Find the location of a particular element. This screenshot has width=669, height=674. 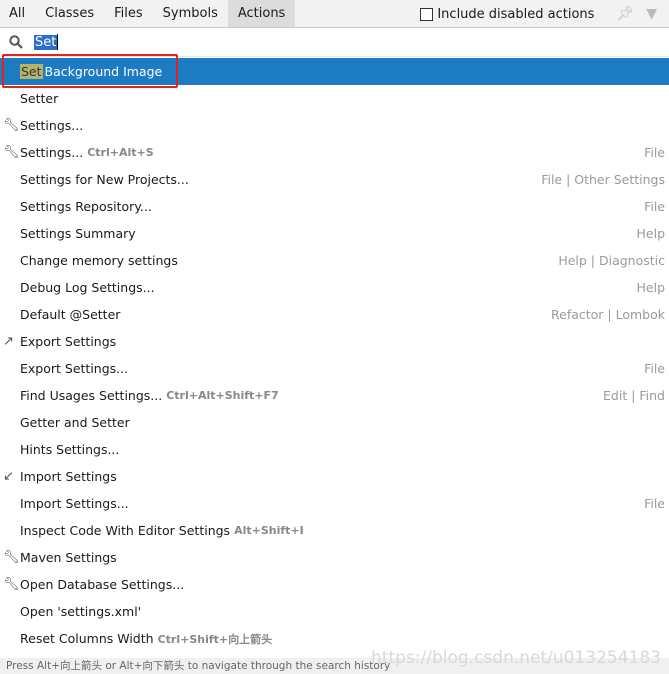

list-item: Import Settings... File is located at coordinates (334, 503).